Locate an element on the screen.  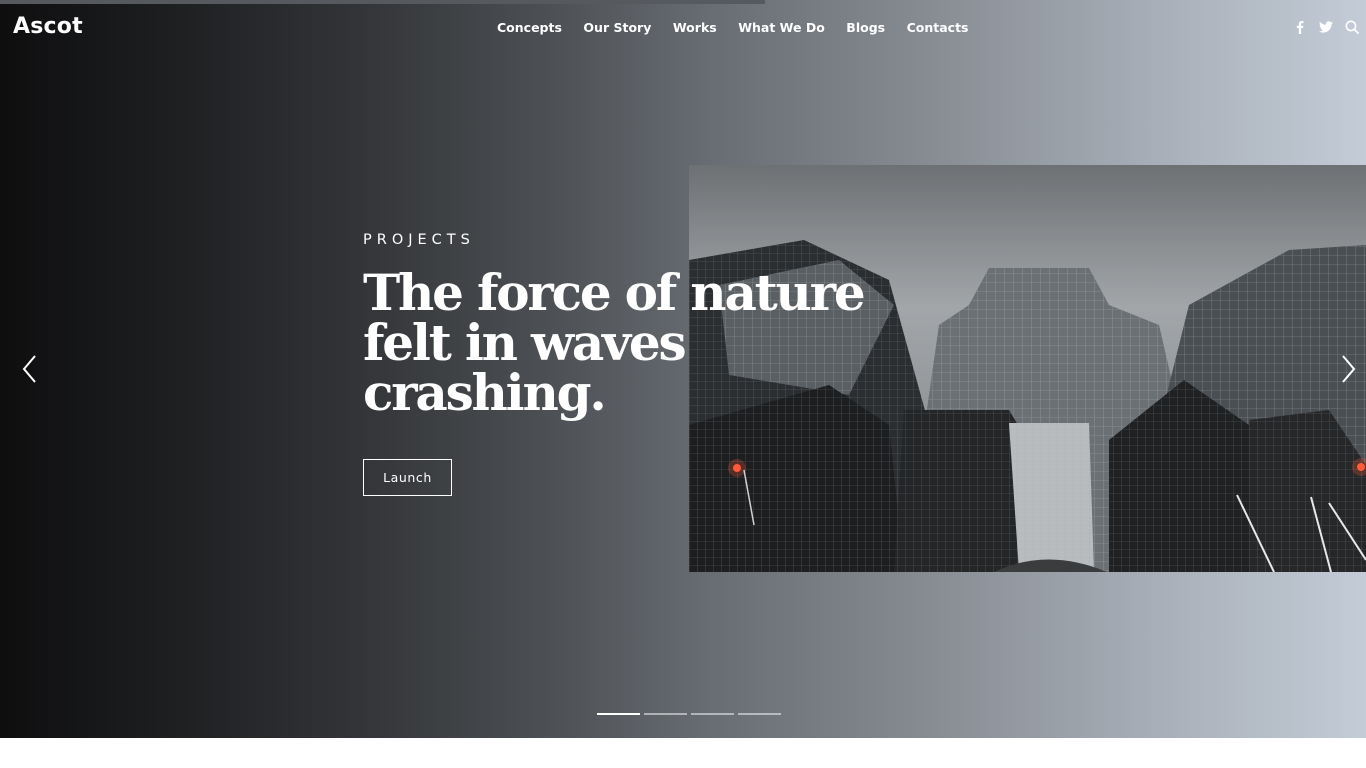
twitter-icon is located at coordinates (1326, 27).